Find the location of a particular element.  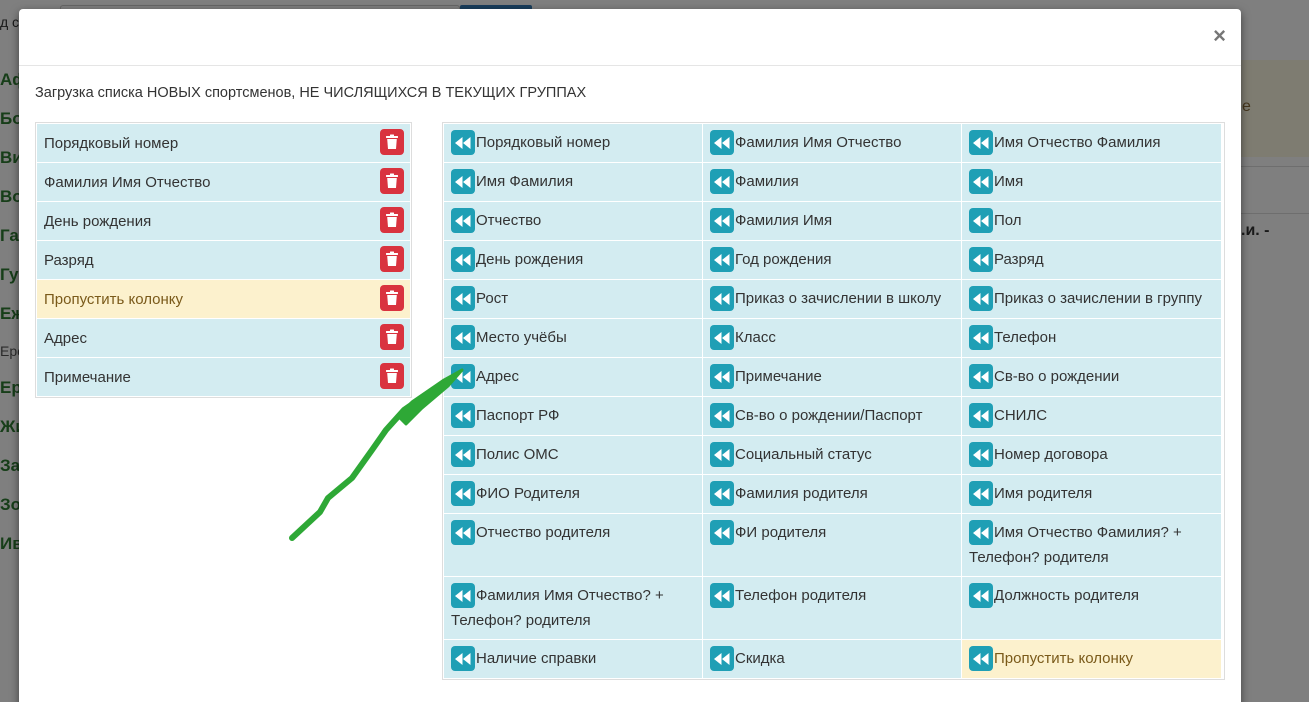

selected-column-label: Адрес is located at coordinates (65, 338).